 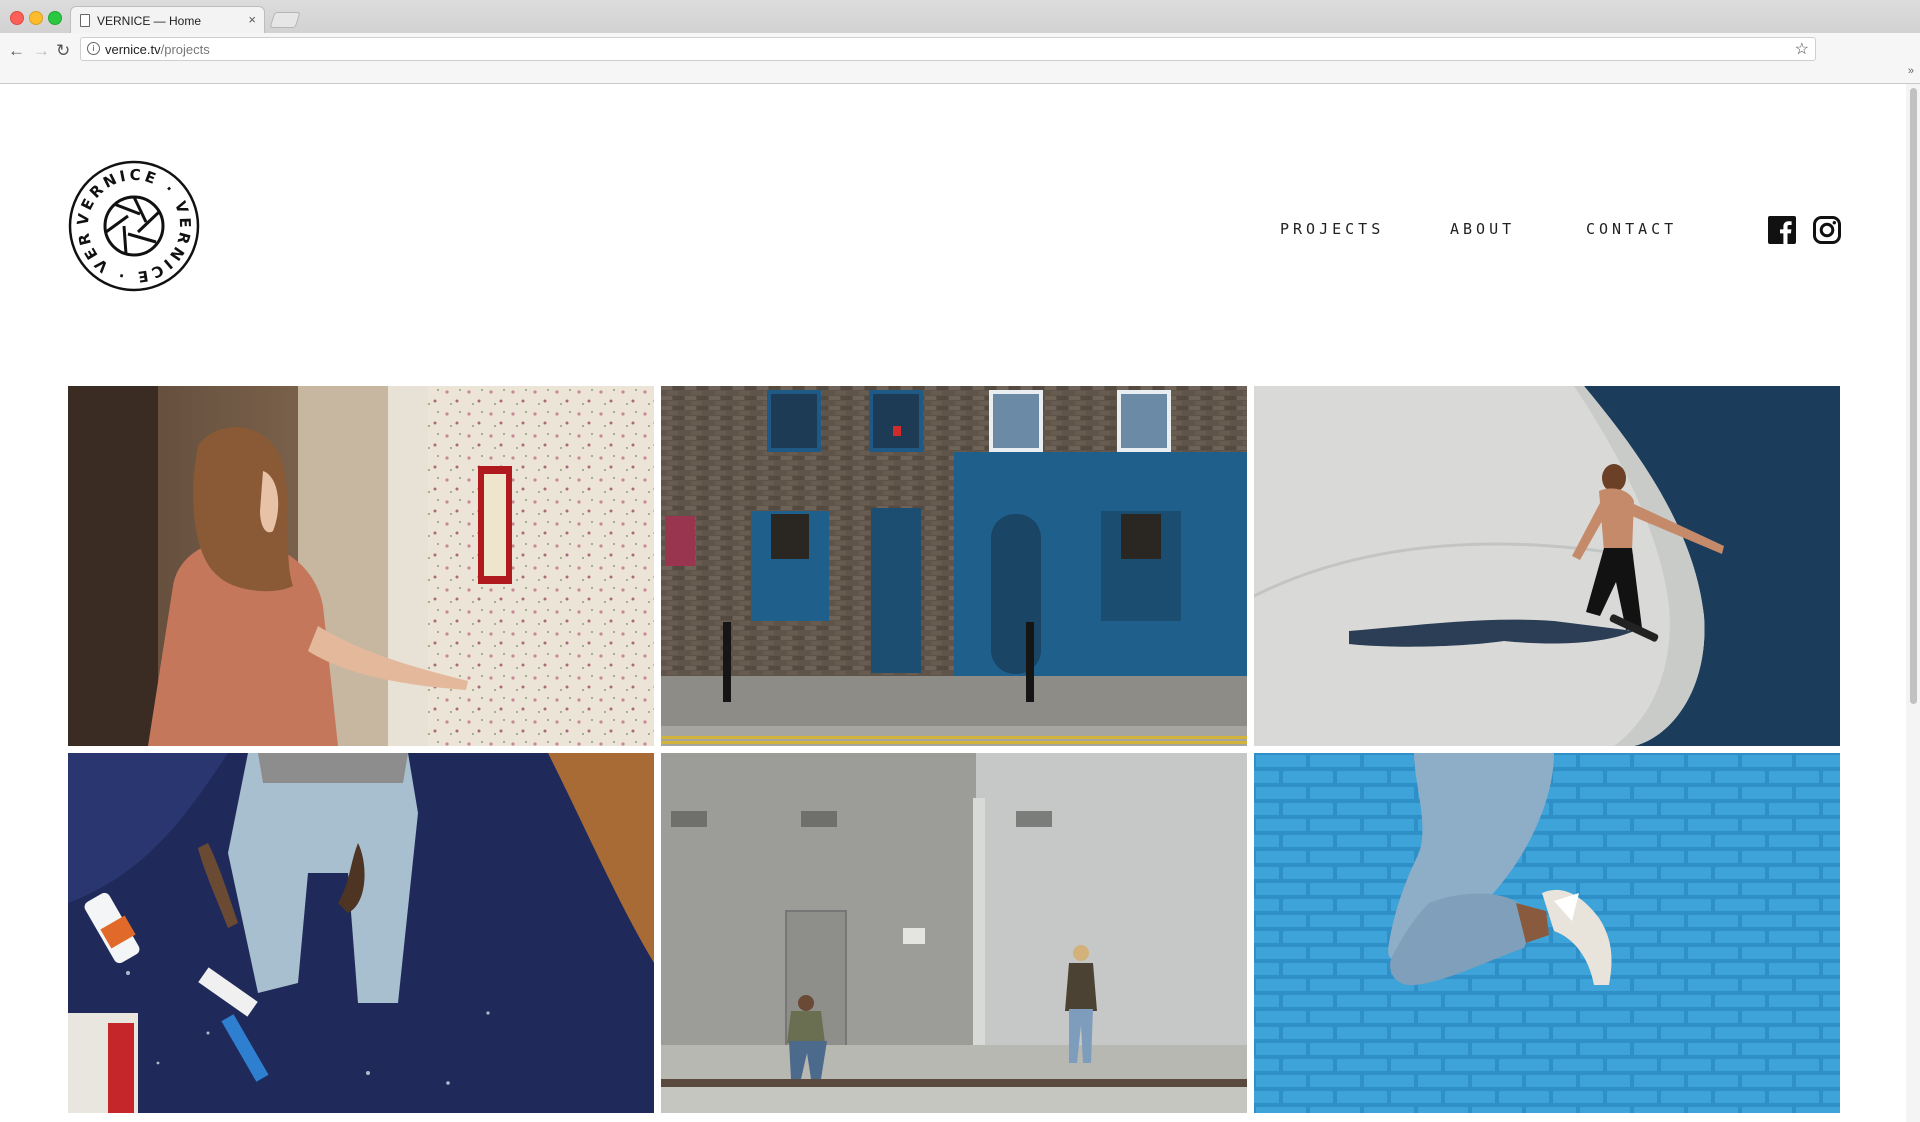 I want to click on close-tab-icon: ×, so click(x=252, y=19).